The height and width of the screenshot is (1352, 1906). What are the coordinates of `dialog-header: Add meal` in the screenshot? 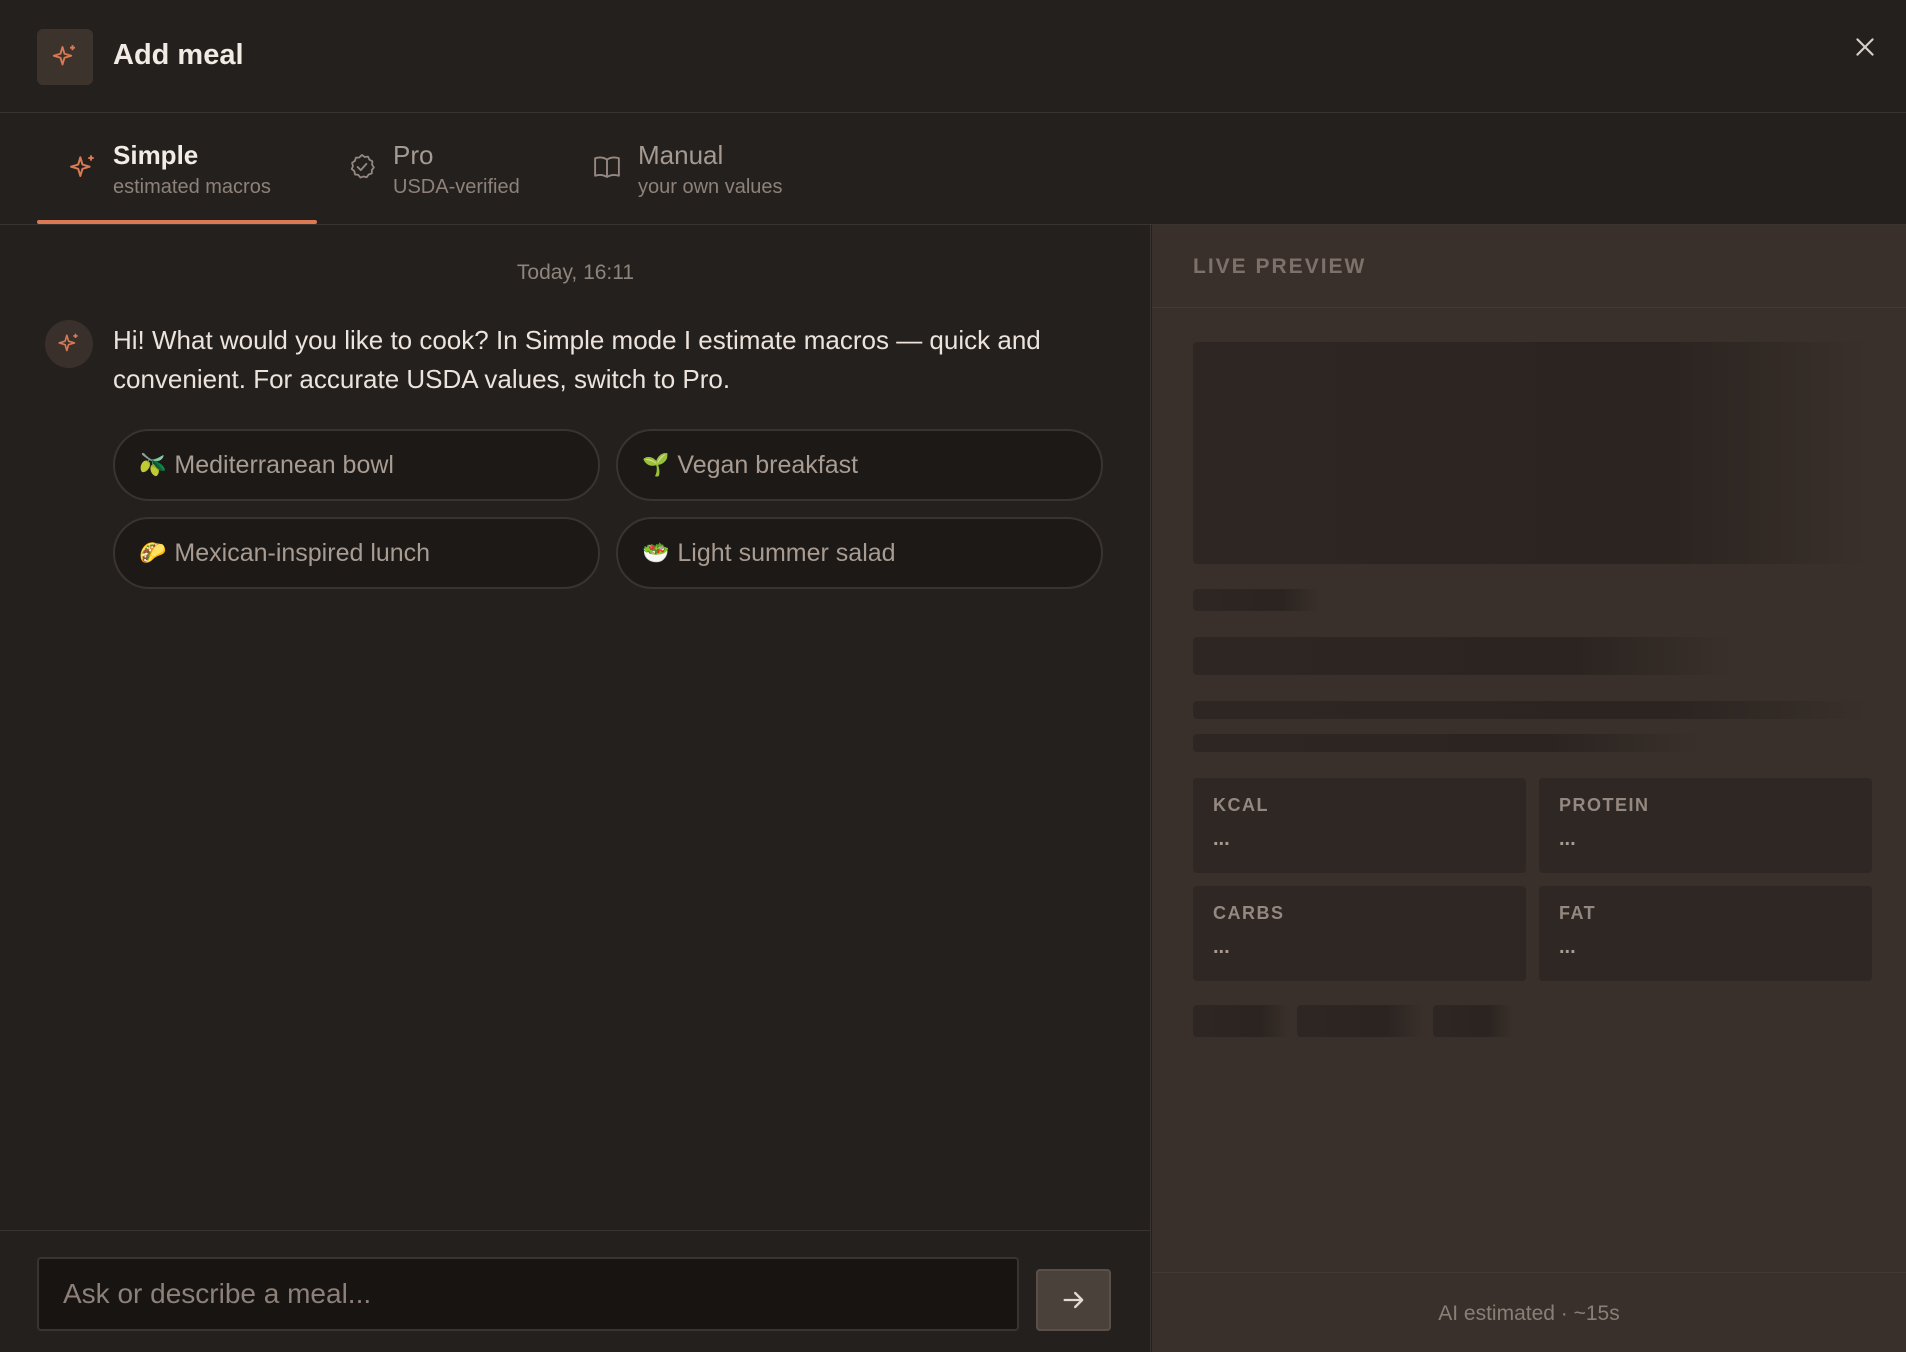 It's located at (953, 56).